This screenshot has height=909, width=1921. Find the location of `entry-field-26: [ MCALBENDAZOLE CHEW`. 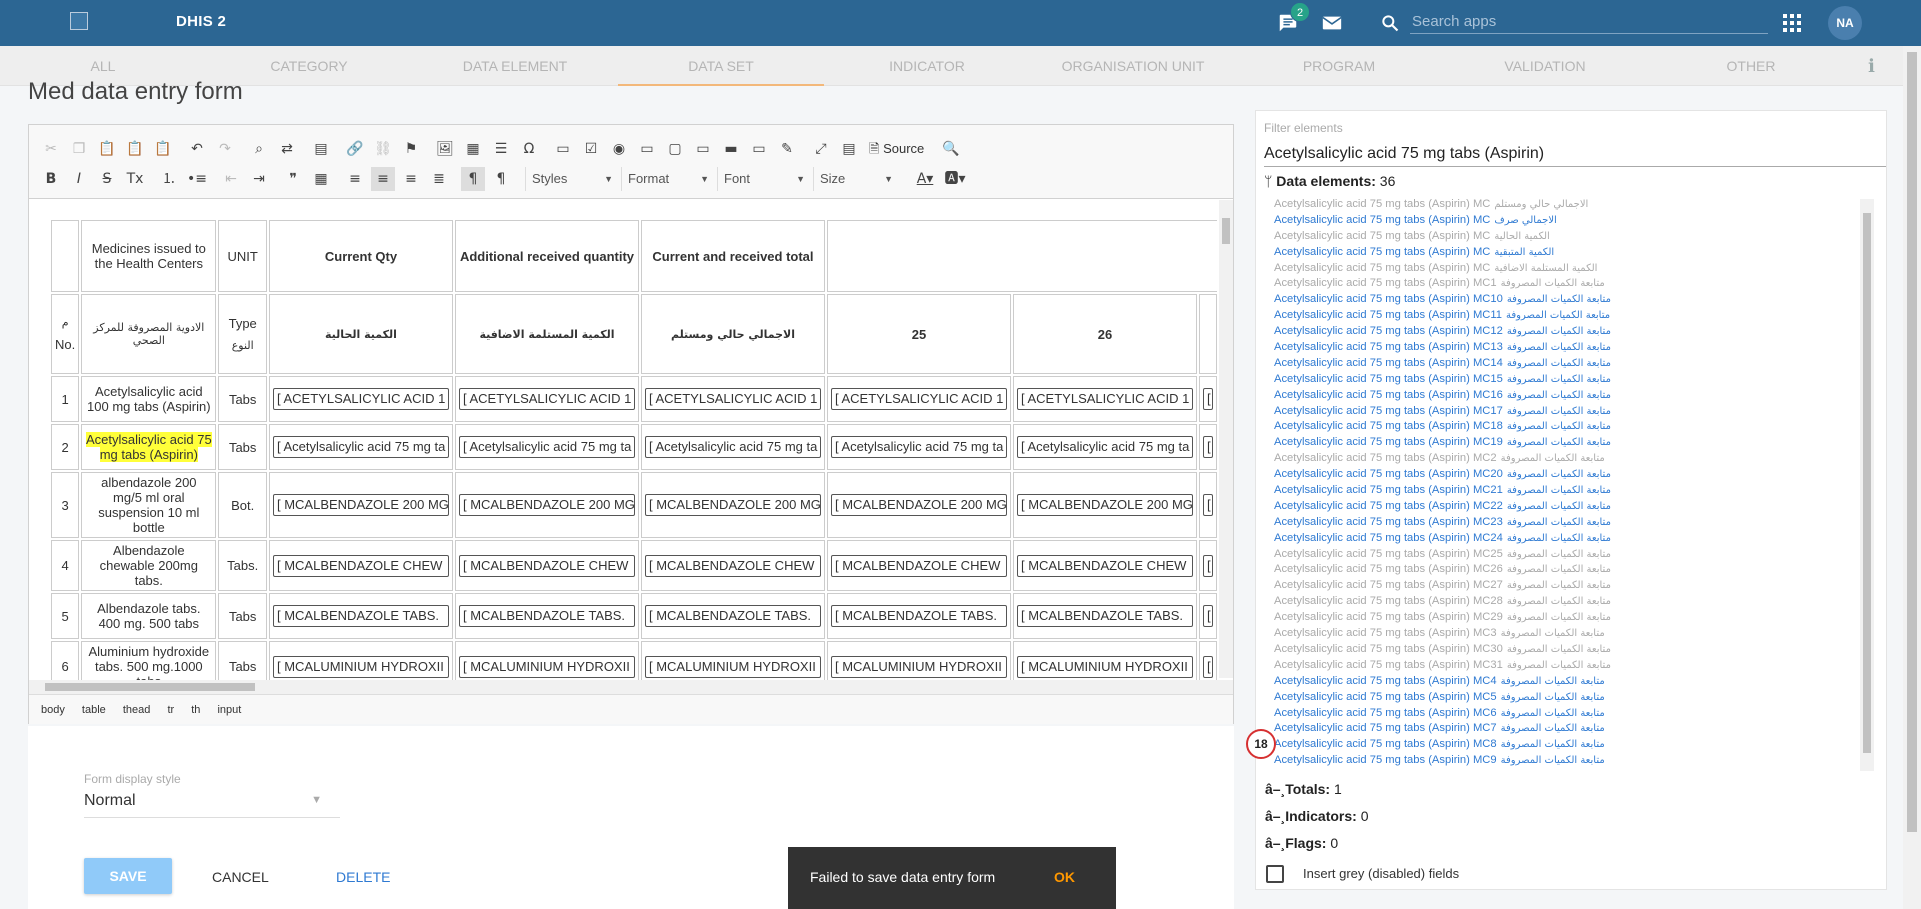

entry-field-26: [ MCALBENDAZOLE CHEW is located at coordinates (1104, 565).